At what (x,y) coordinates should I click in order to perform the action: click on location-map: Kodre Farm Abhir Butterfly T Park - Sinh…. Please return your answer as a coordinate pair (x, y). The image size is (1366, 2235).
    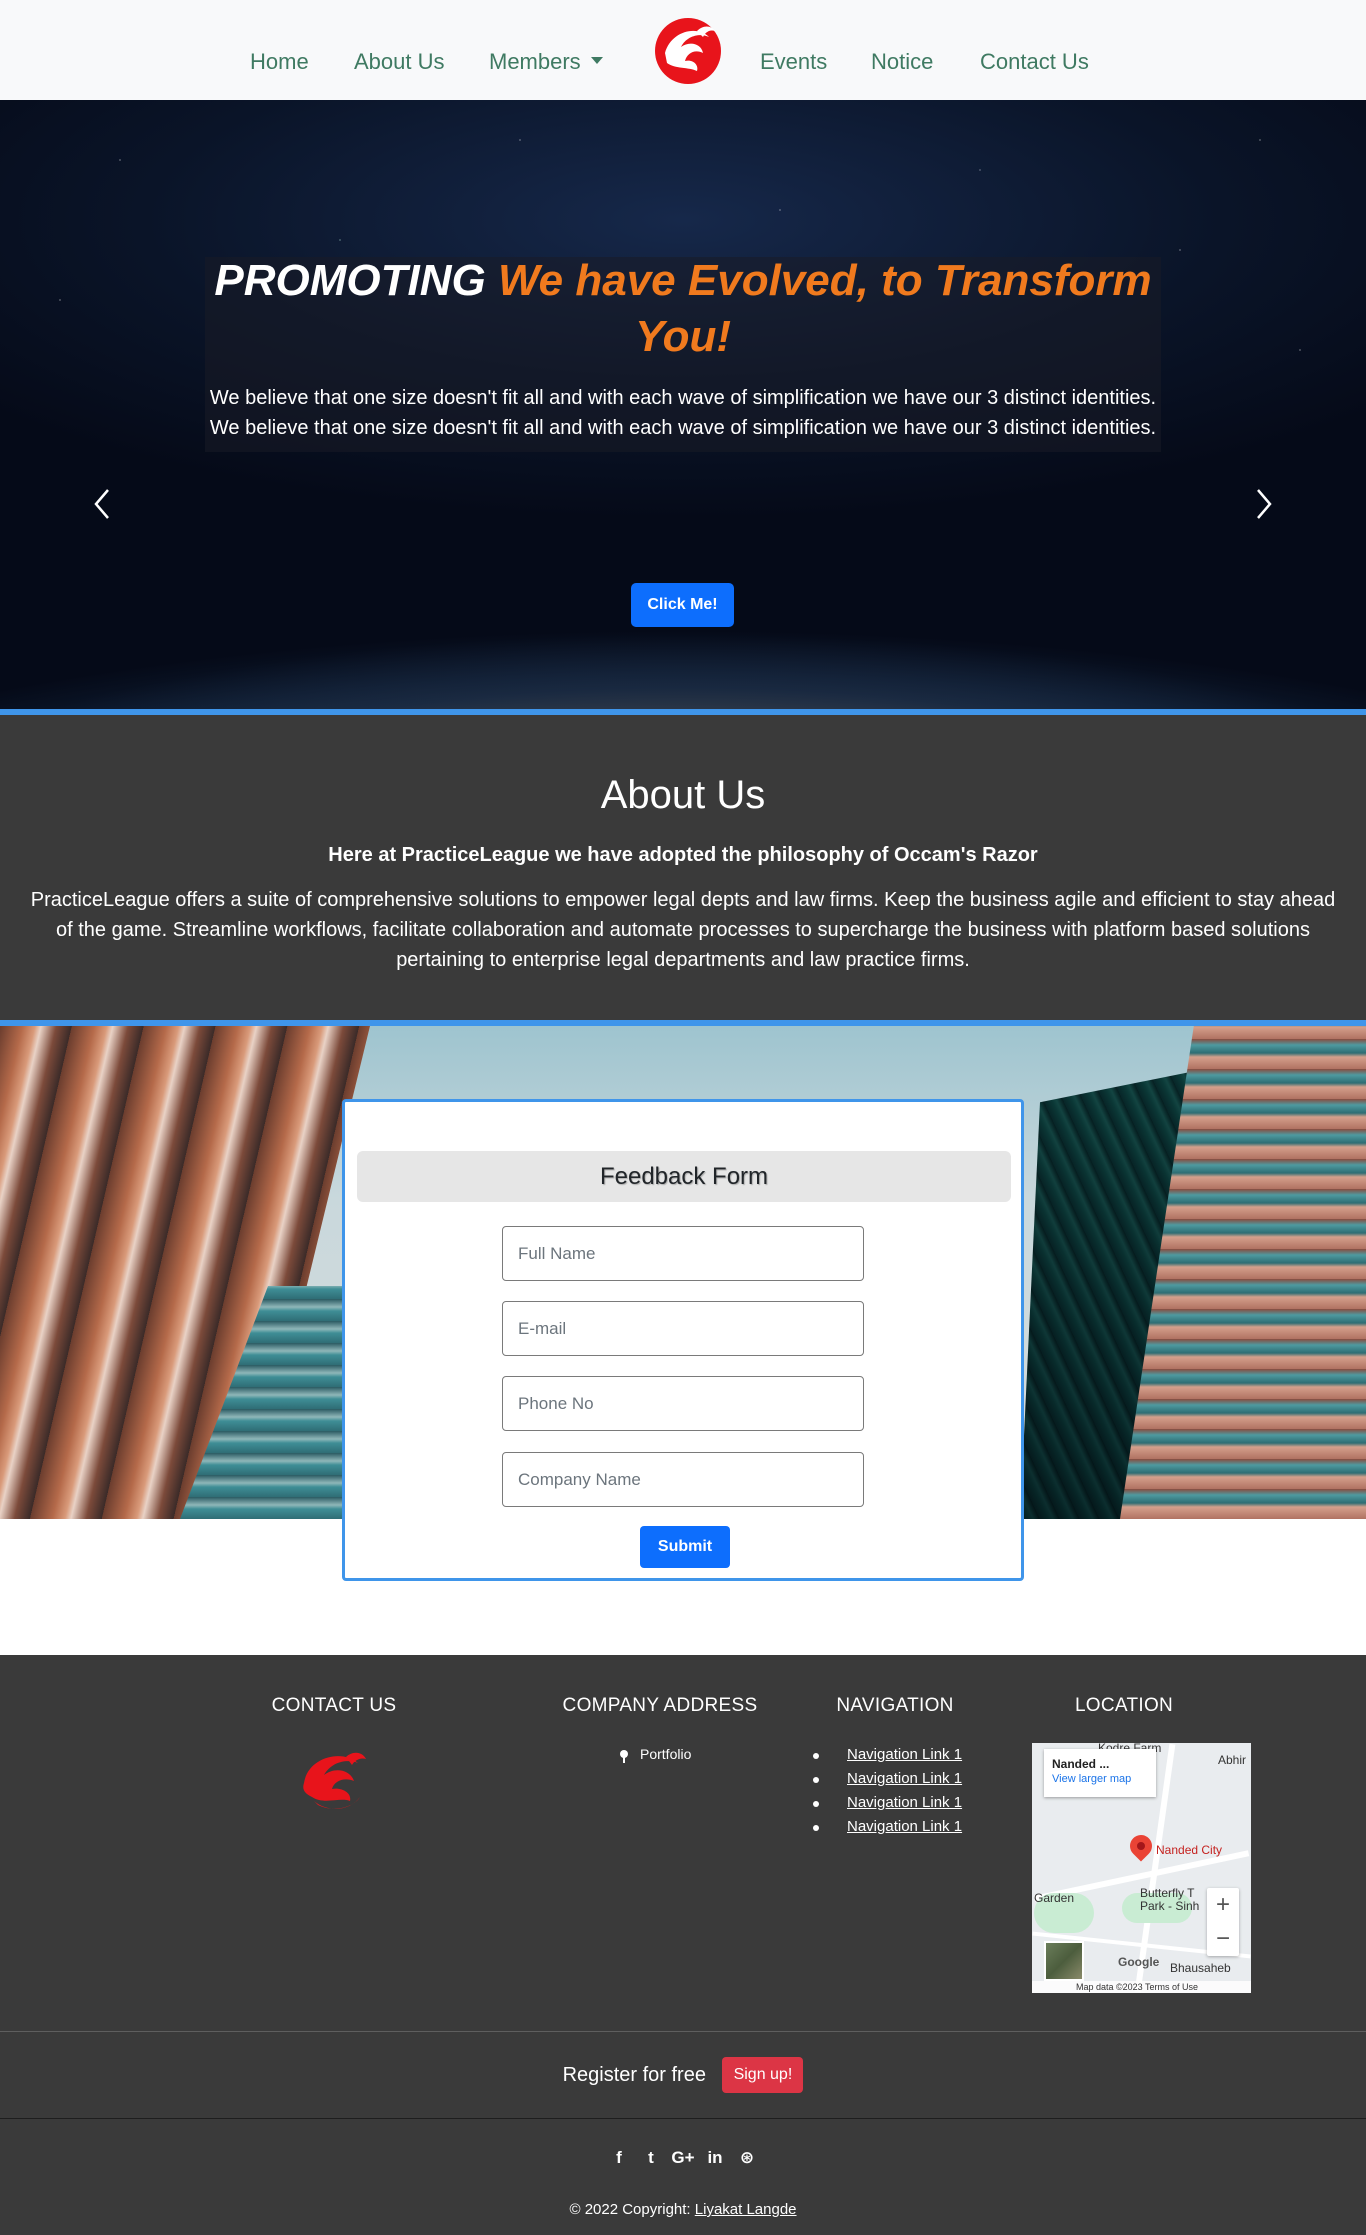
    Looking at the image, I should click on (1141, 1868).